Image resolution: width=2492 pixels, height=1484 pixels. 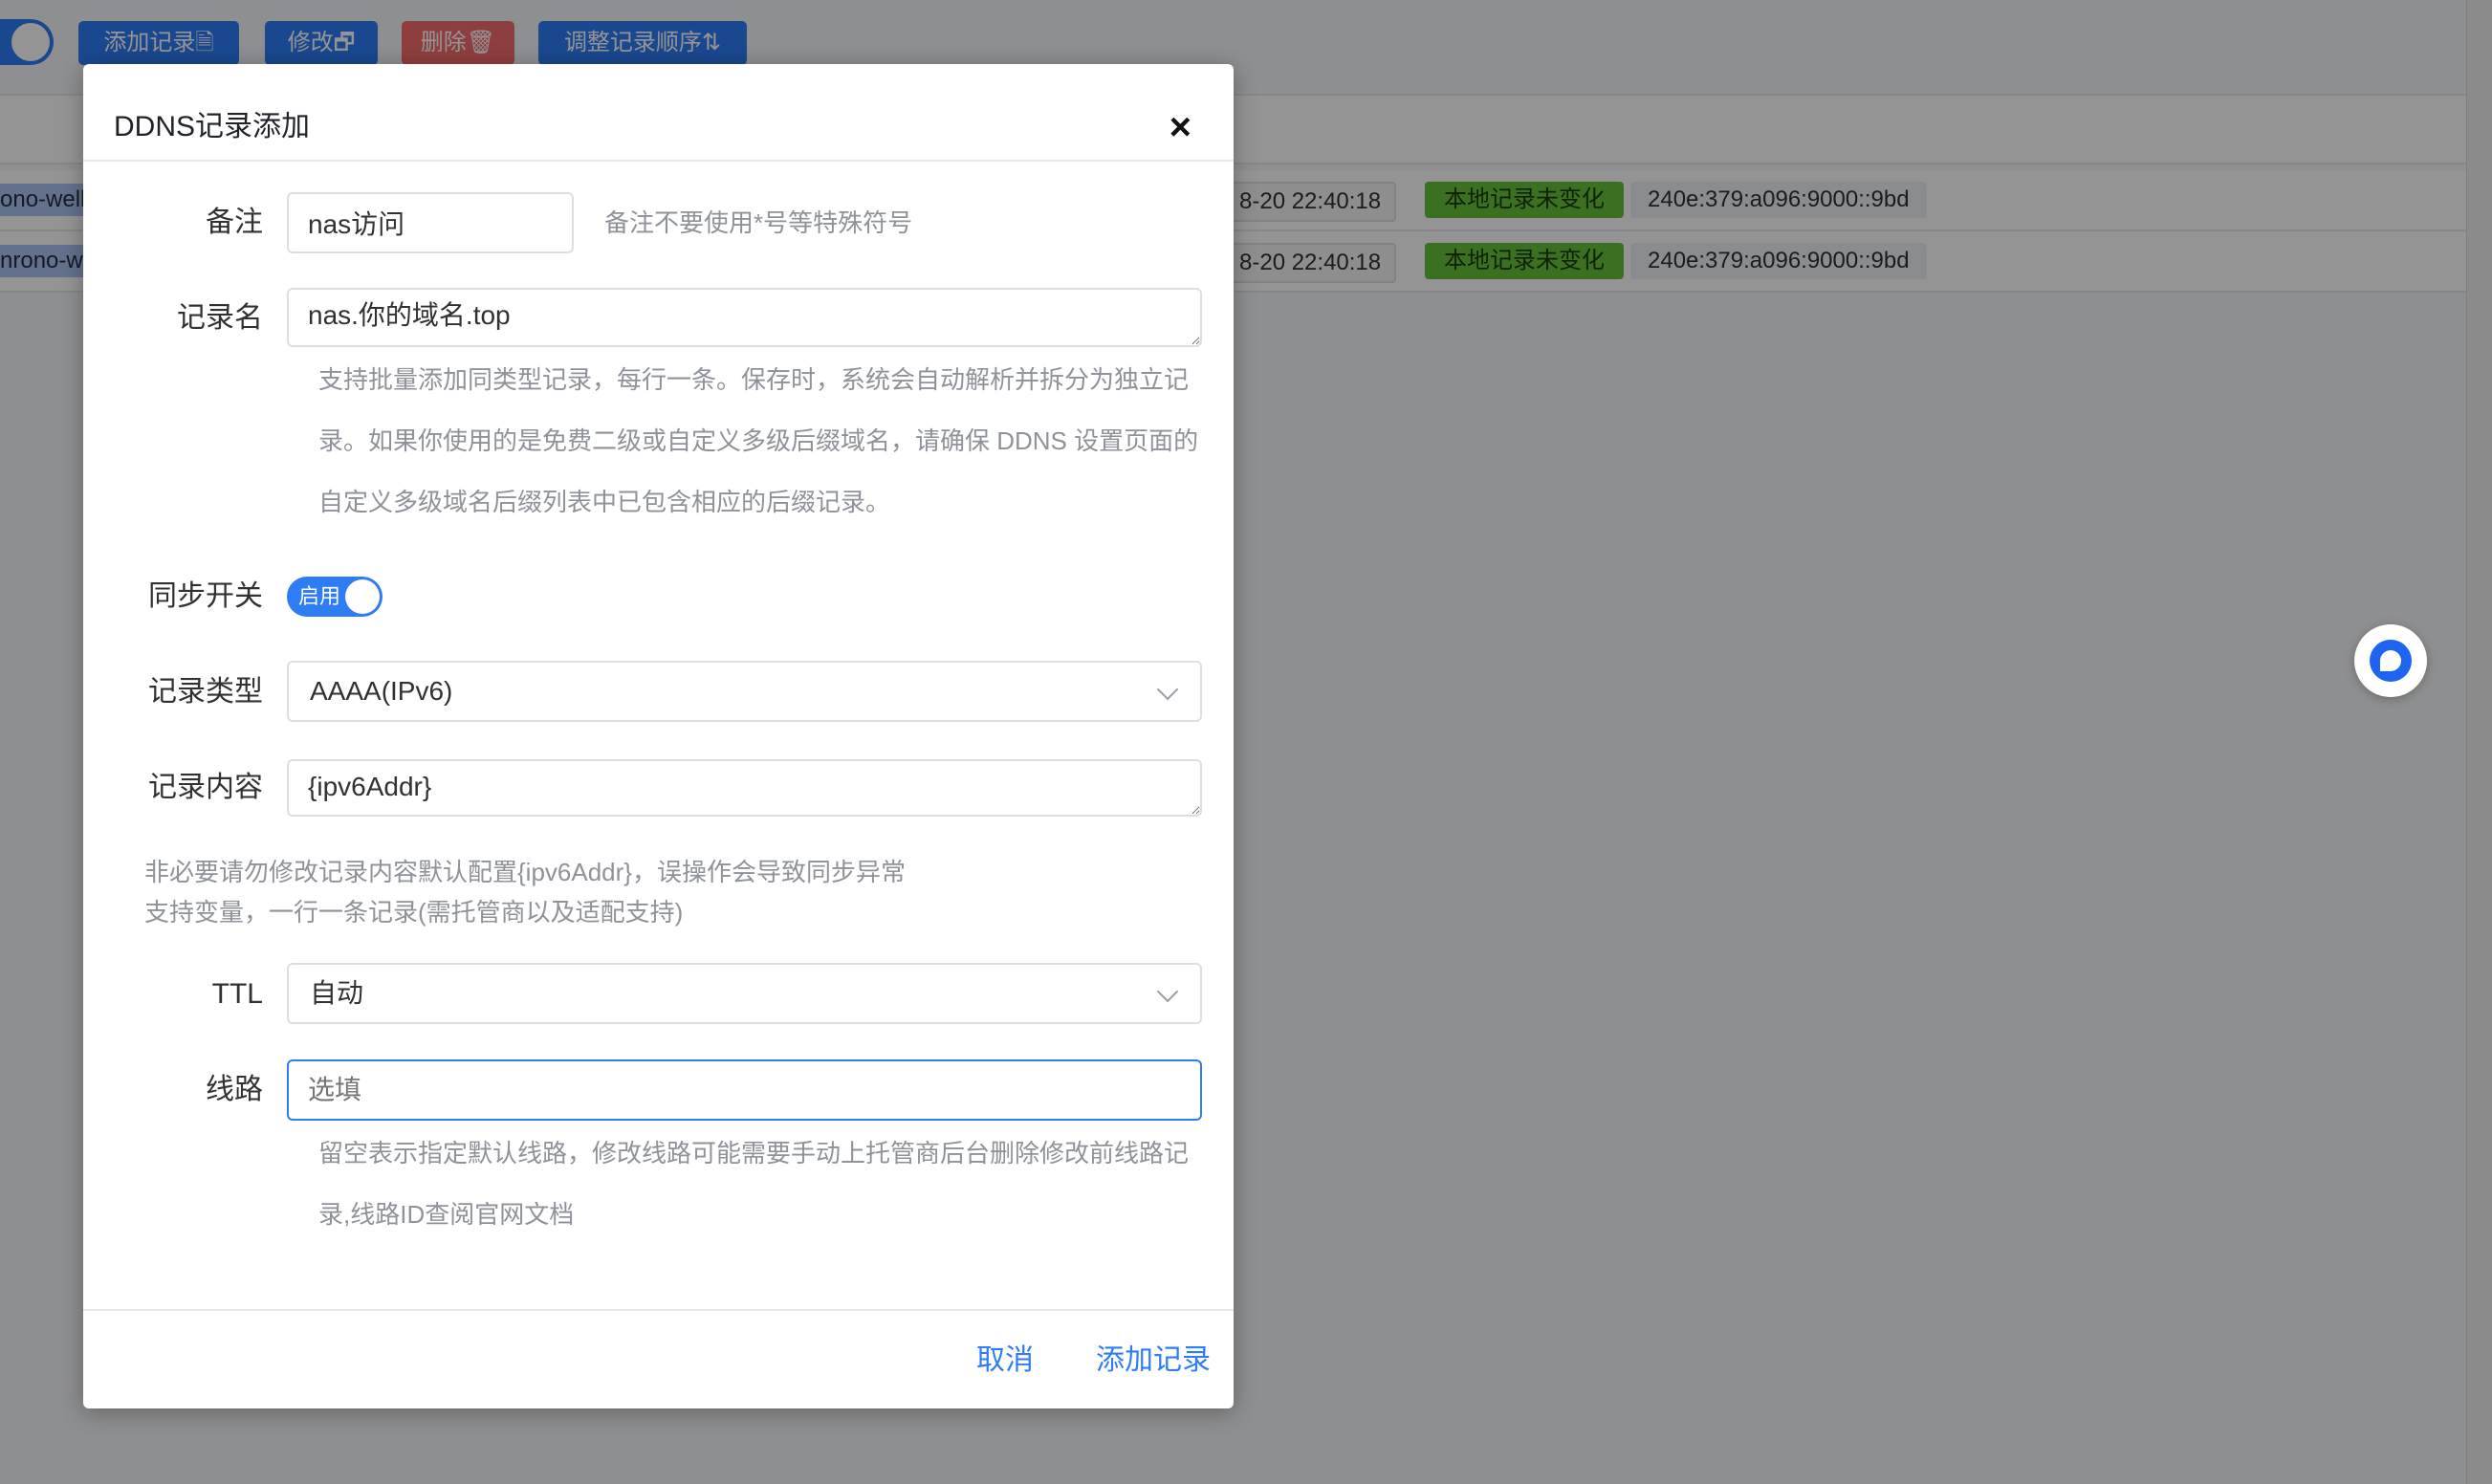 What do you see at coordinates (744, 994) in the screenshot?
I see `ttl-select: 自动` at bounding box center [744, 994].